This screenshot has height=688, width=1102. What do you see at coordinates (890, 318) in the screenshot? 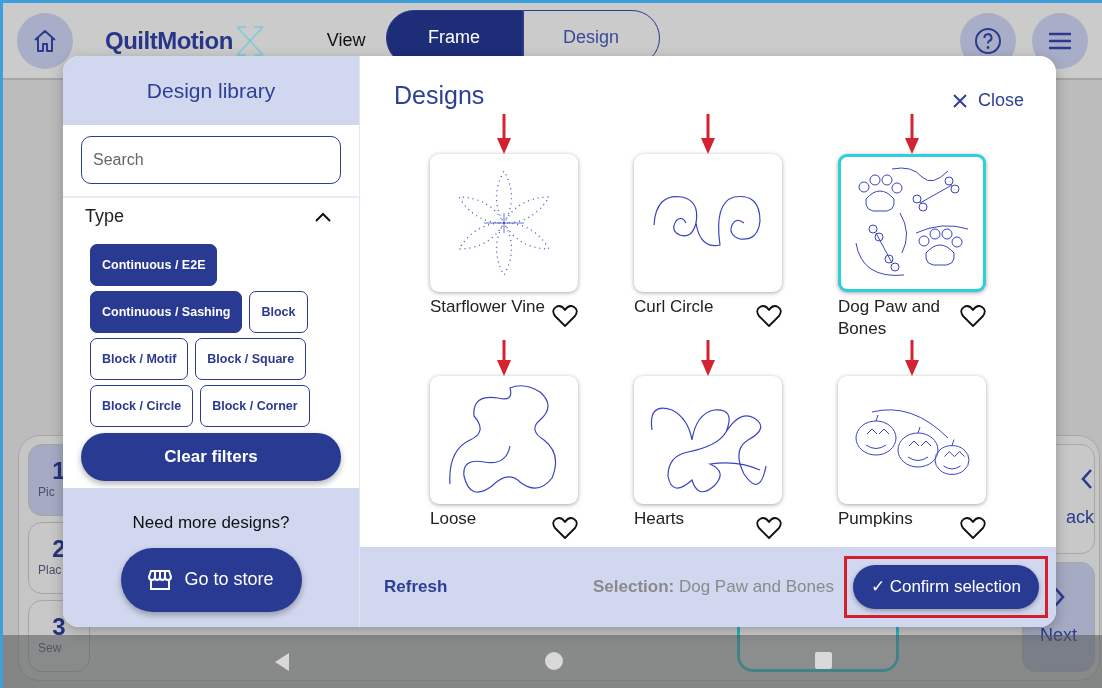
I see `design-name: Dog Paw and Bones` at bounding box center [890, 318].